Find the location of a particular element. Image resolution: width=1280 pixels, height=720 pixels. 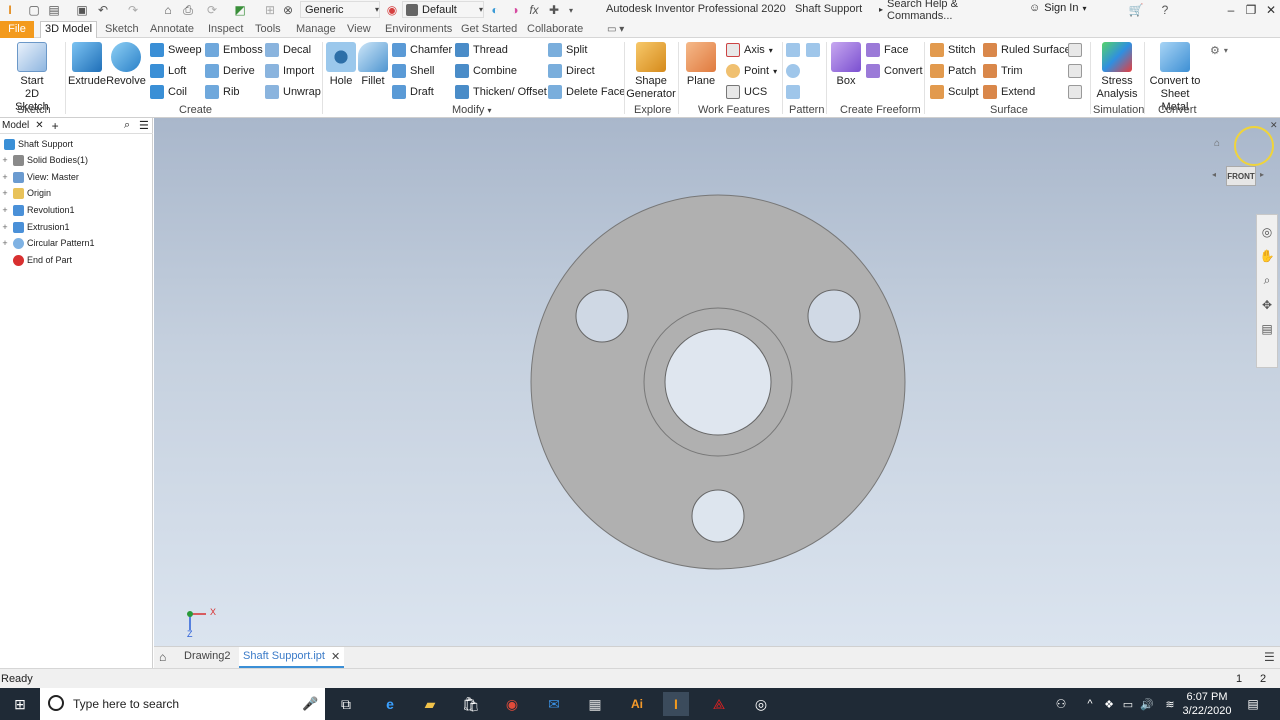

fx-icon: fx is located at coordinates (534, 10).